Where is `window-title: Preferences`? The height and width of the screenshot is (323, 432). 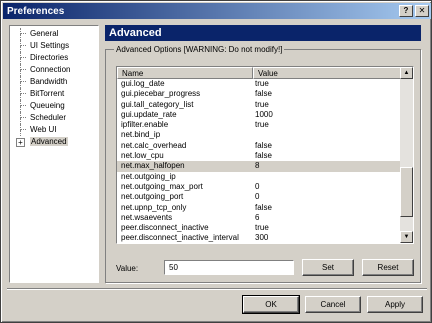
window-title: Preferences is located at coordinates (36, 11).